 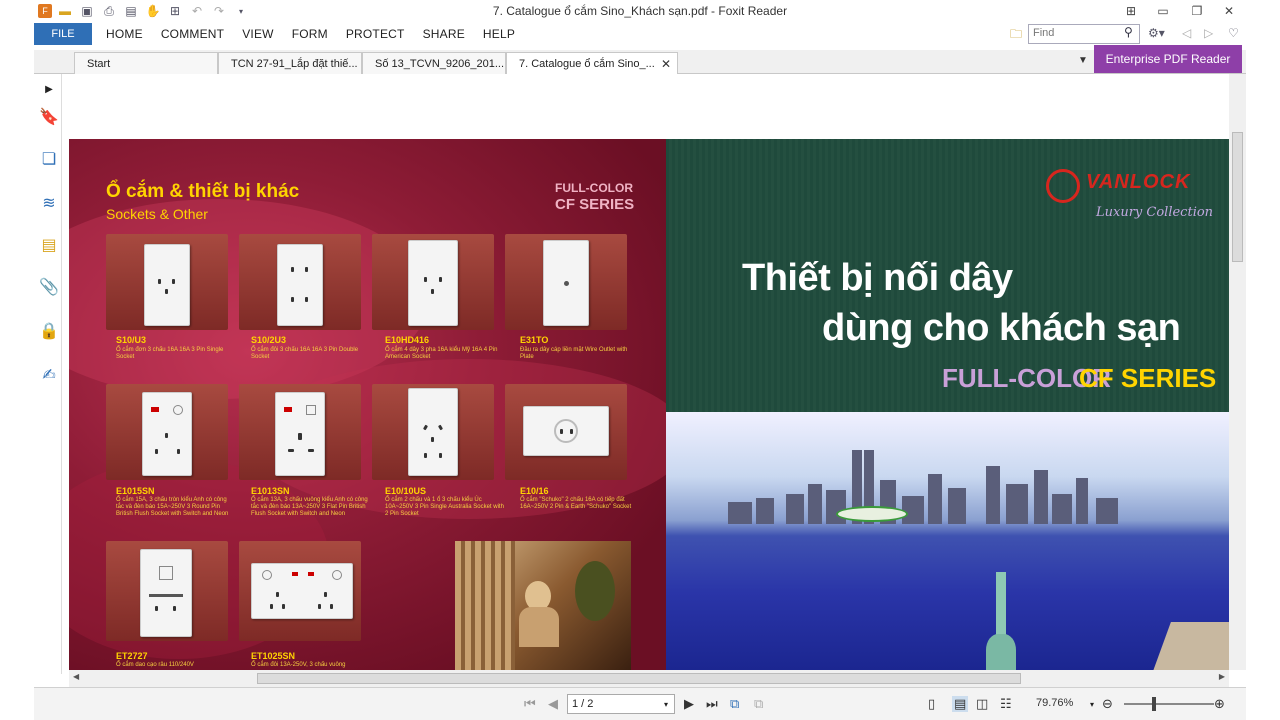 What do you see at coordinates (298, 665) in the screenshot?
I see `product-description: Ổ cắm đôi 13A-250V, 3 chấu vuông` at bounding box center [298, 665].